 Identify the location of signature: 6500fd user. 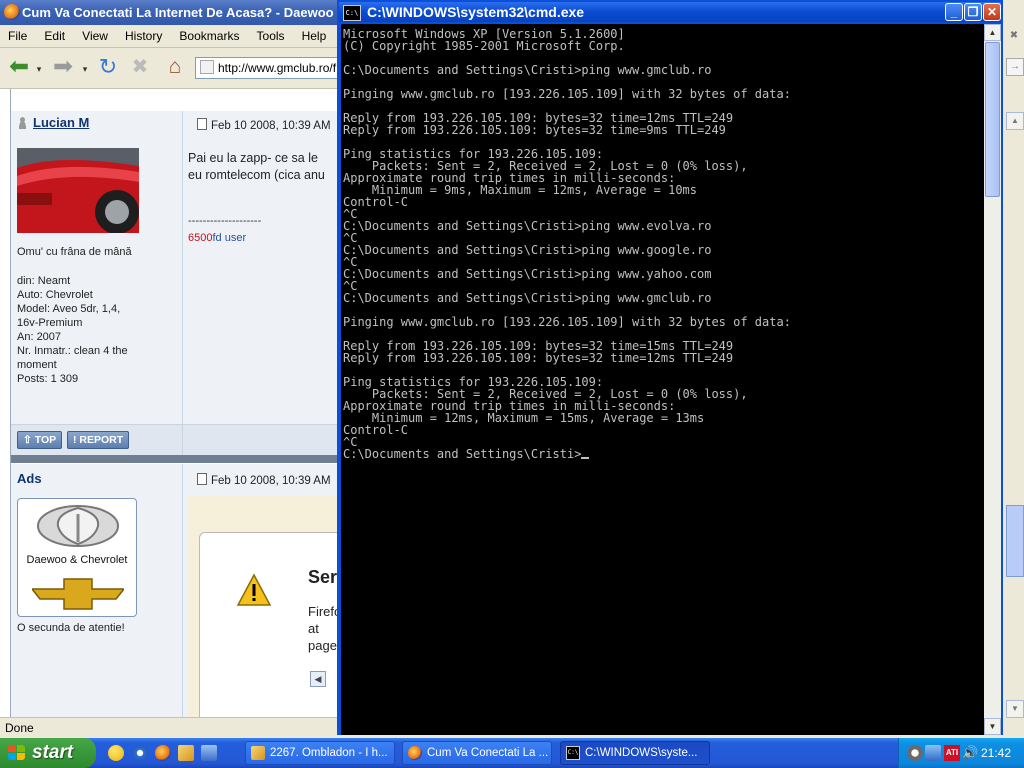
(217, 238).